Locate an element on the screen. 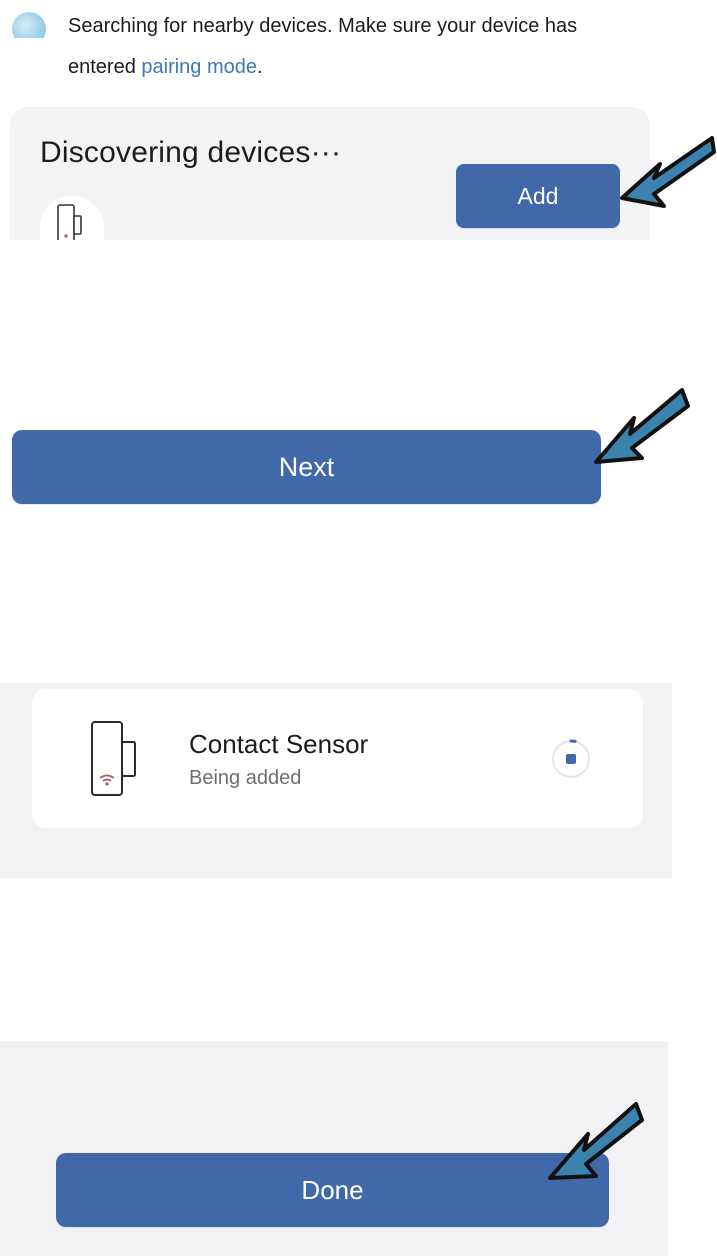  search-message-end: . is located at coordinates (260, 67).